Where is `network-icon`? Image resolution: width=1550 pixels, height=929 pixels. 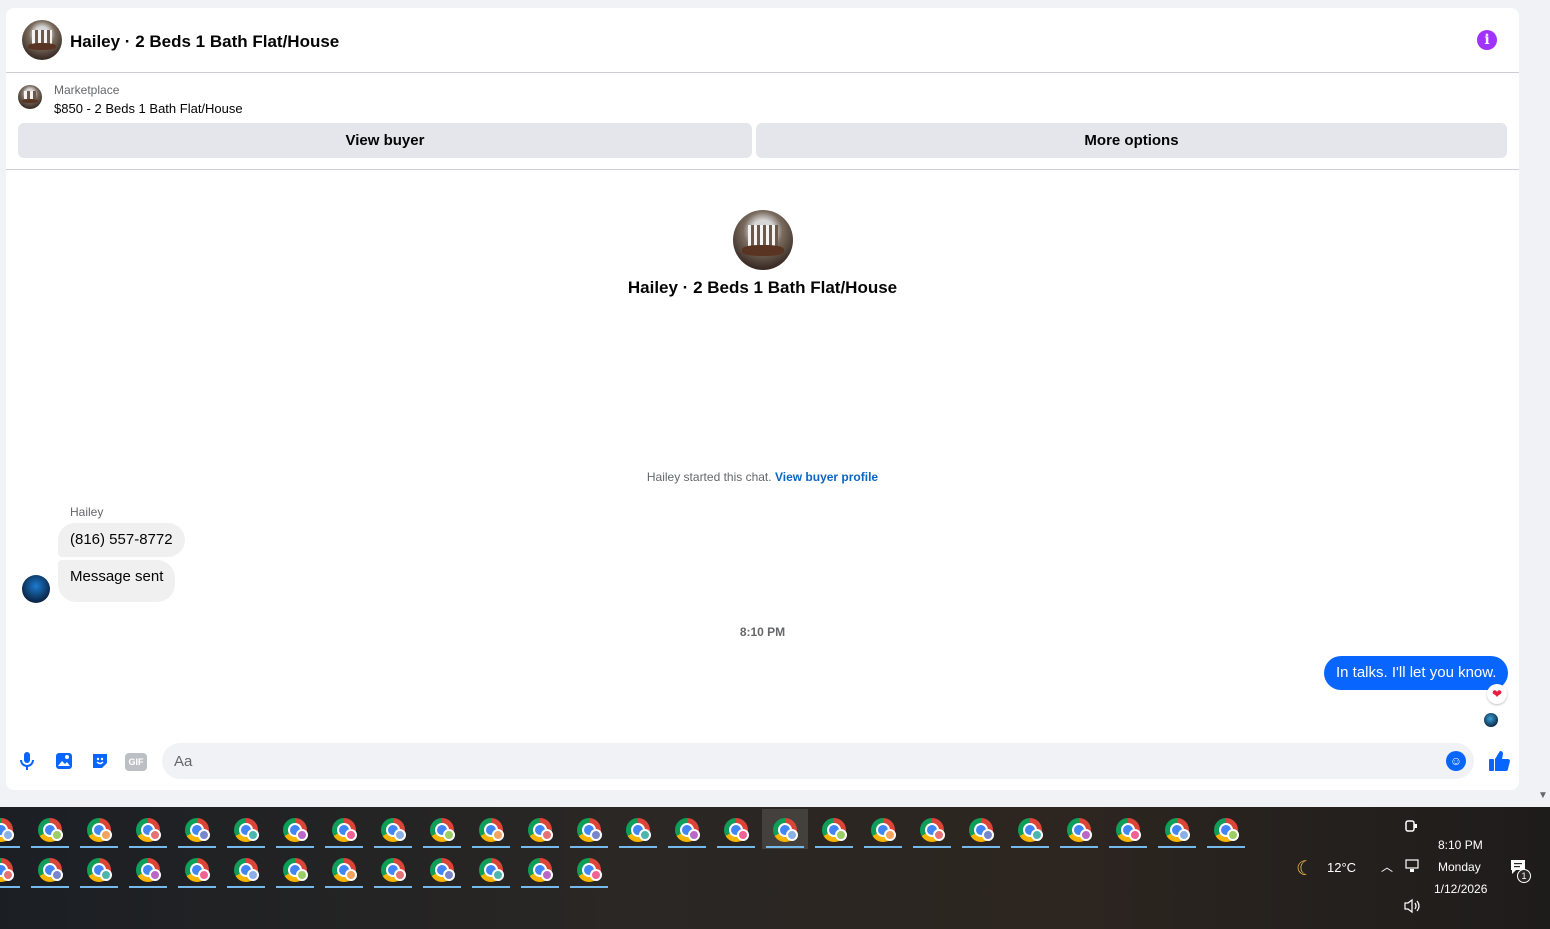 network-icon is located at coordinates (1412, 867).